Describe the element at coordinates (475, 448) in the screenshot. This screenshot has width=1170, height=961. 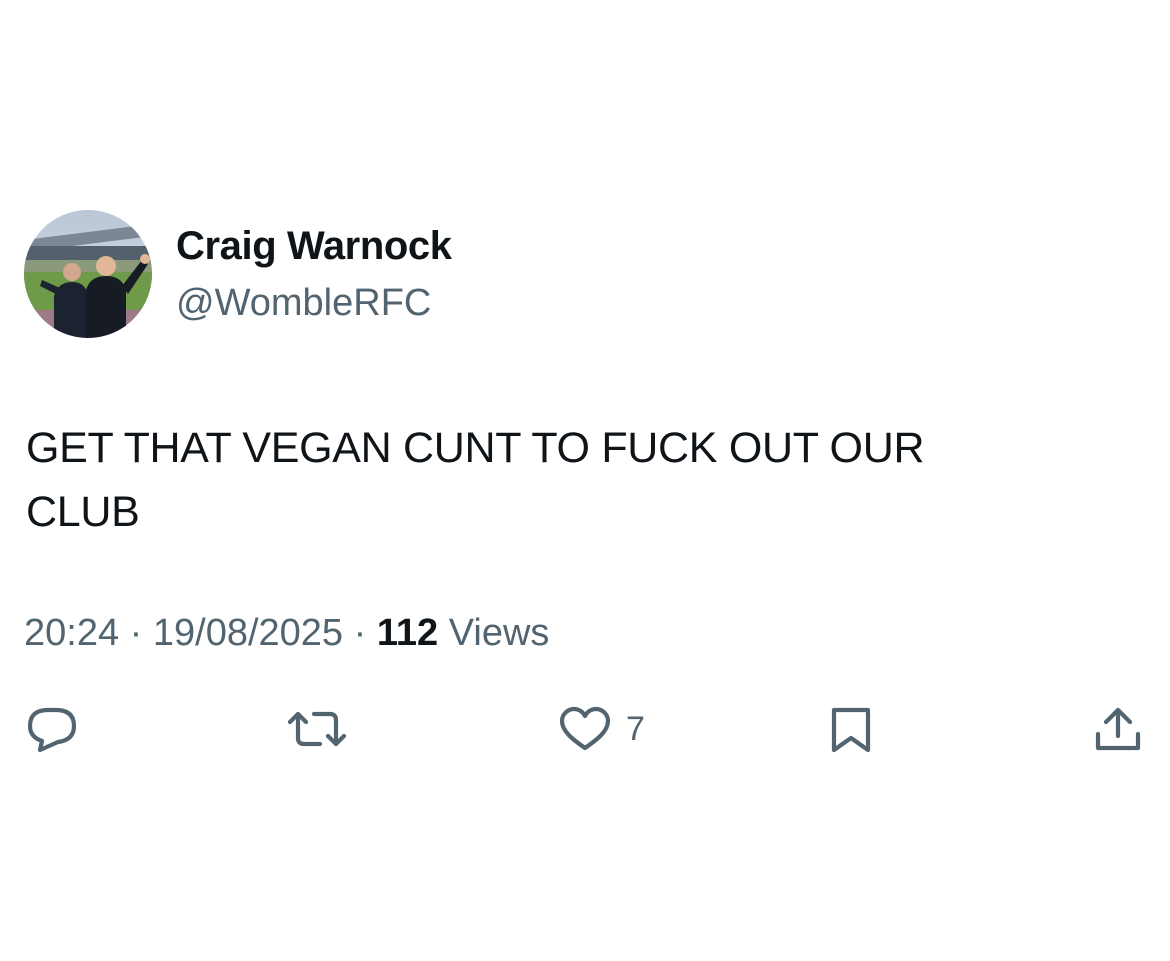
I see `tweet-text-line: GET THAT VEGAN CUNT TO FUCK OUT OUR` at that location.